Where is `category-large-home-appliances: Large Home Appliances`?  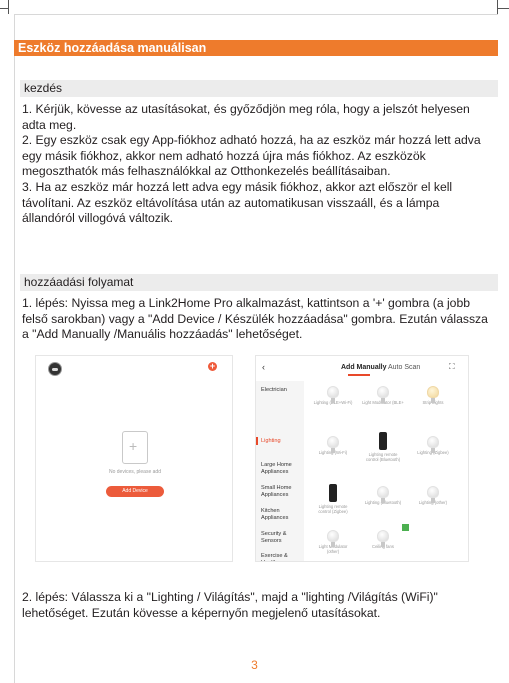 category-large-home-appliances: Large Home Appliances is located at coordinates (282, 468).